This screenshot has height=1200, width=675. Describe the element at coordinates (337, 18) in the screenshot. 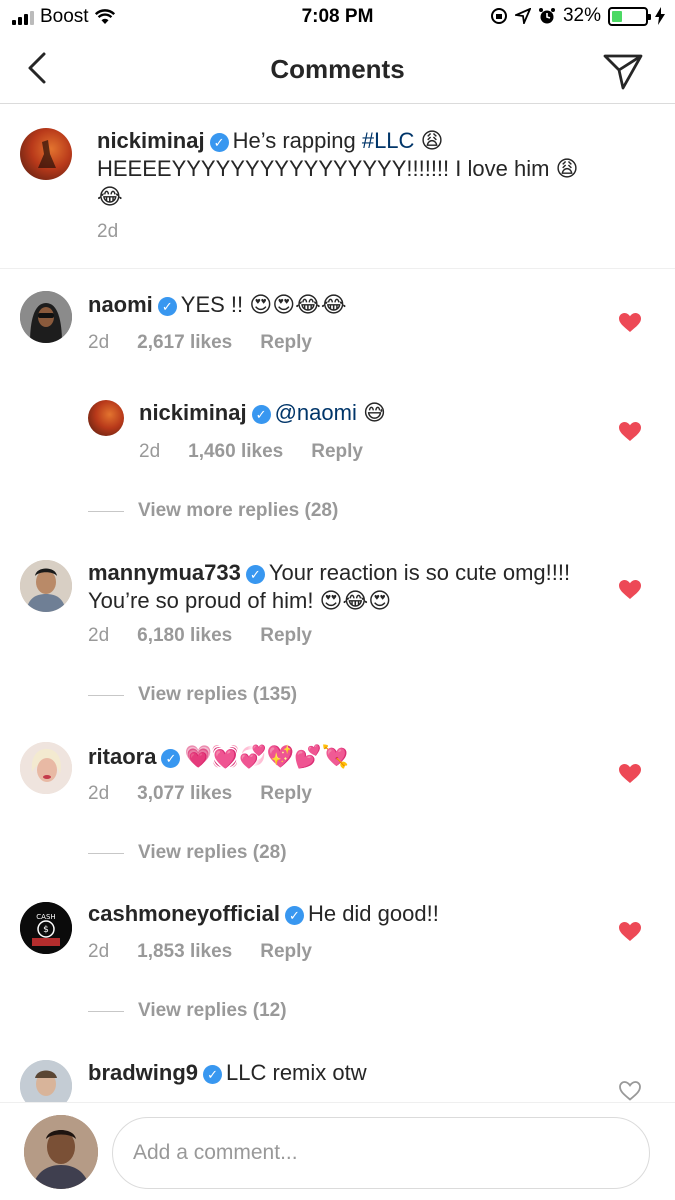

I see `status-bar: Boost 7:08 PM 32%` at that location.